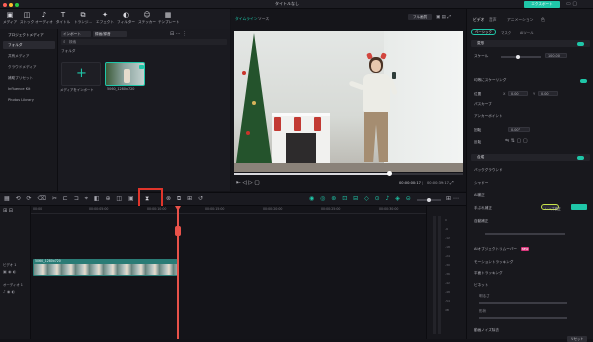 Image resolution: width=593 pixels, height=342 pixels. Describe the element at coordinates (483, 32) in the screenshot. I see `subtab-basic: ベーシック` at that location.